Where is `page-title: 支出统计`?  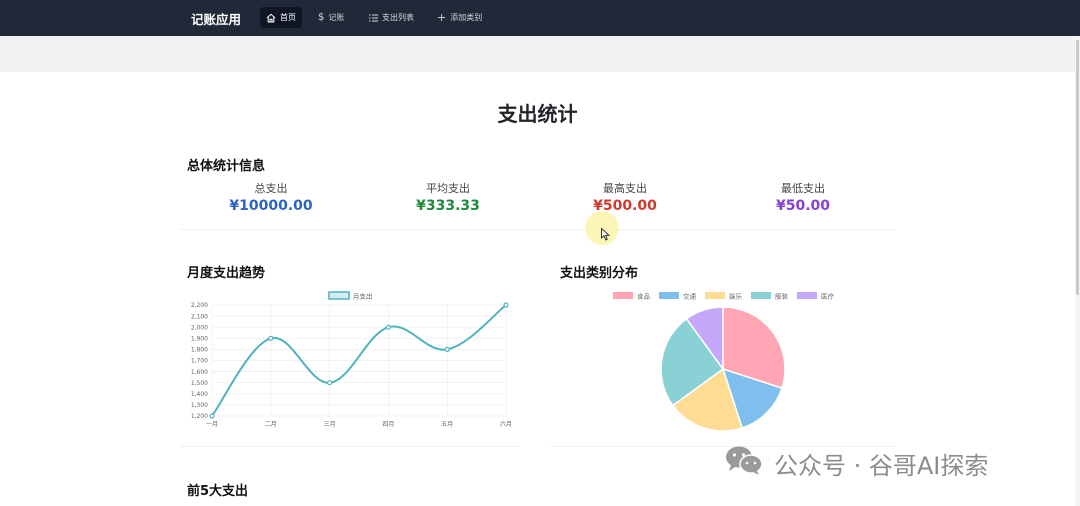 page-title: 支出统计 is located at coordinates (537, 114).